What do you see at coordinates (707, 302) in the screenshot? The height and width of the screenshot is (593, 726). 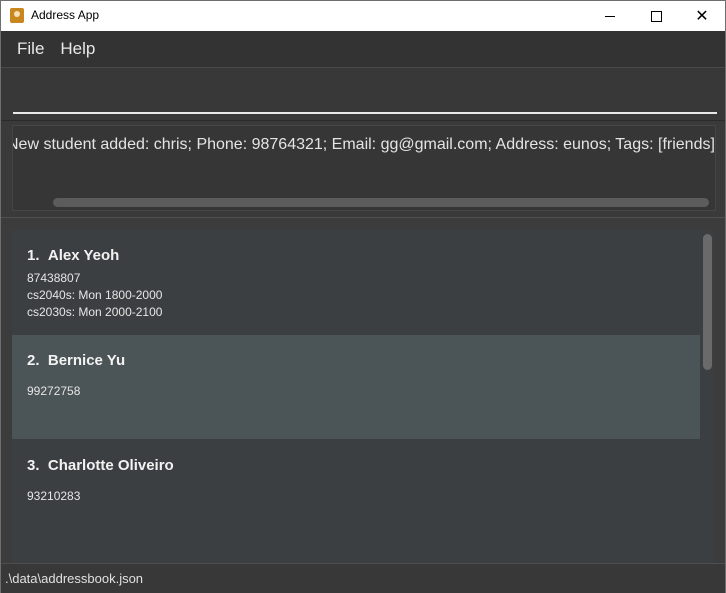 I see `list-vertical-scrollbar` at bounding box center [707, 302].